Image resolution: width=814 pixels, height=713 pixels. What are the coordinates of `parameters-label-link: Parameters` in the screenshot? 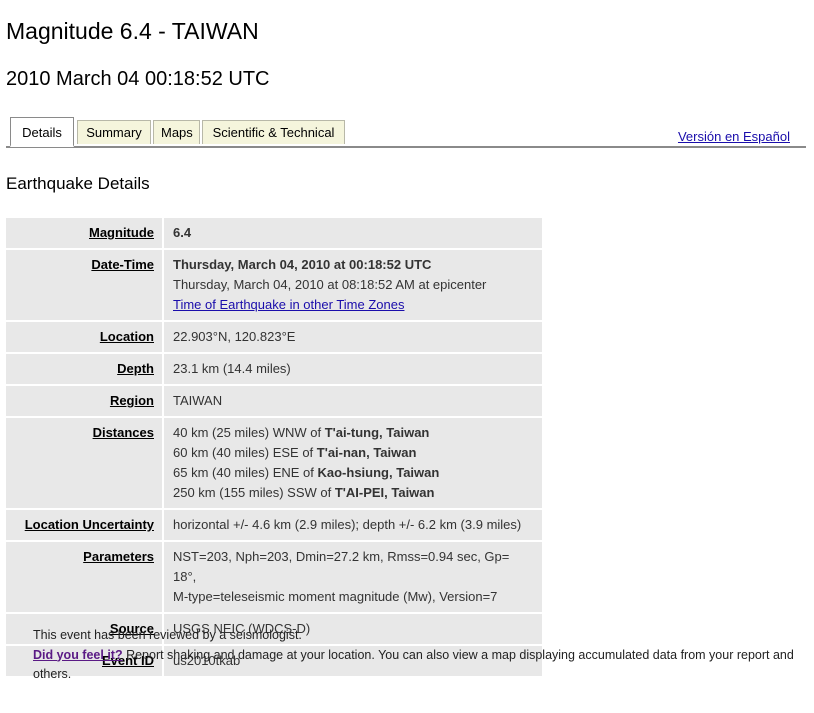 It's located at (118, 556).